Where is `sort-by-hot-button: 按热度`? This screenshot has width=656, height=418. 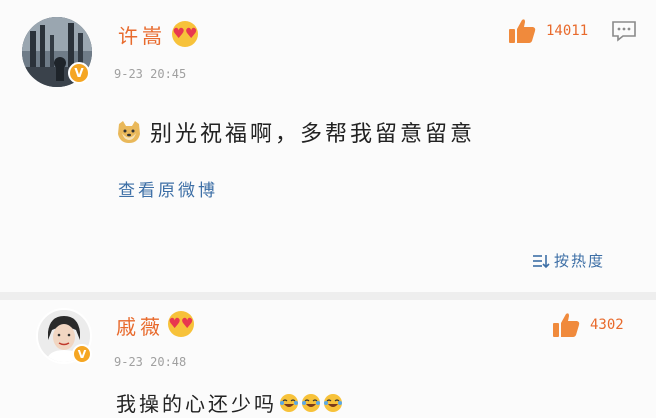 sort-by-hot-button: 按热度 is located at coordinates (568, 260).